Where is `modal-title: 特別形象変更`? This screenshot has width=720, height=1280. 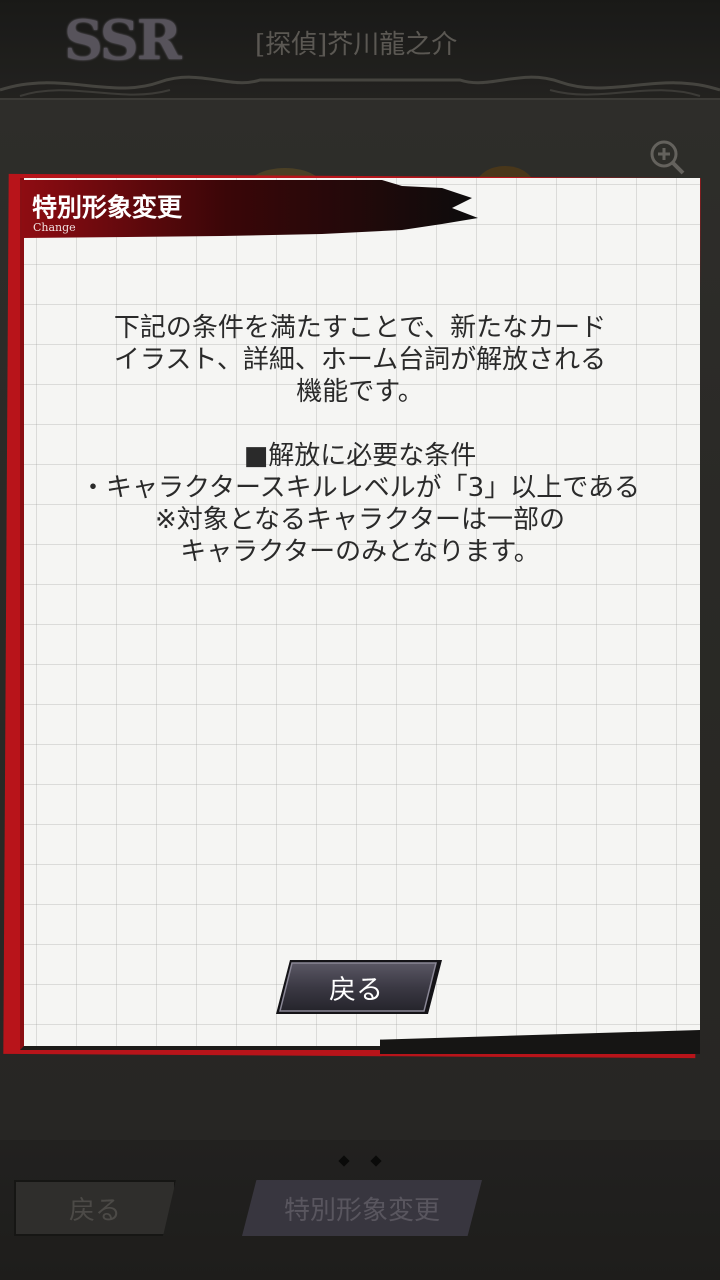 modal-title: 特別形象変更 is located at coordinates (107, 207).